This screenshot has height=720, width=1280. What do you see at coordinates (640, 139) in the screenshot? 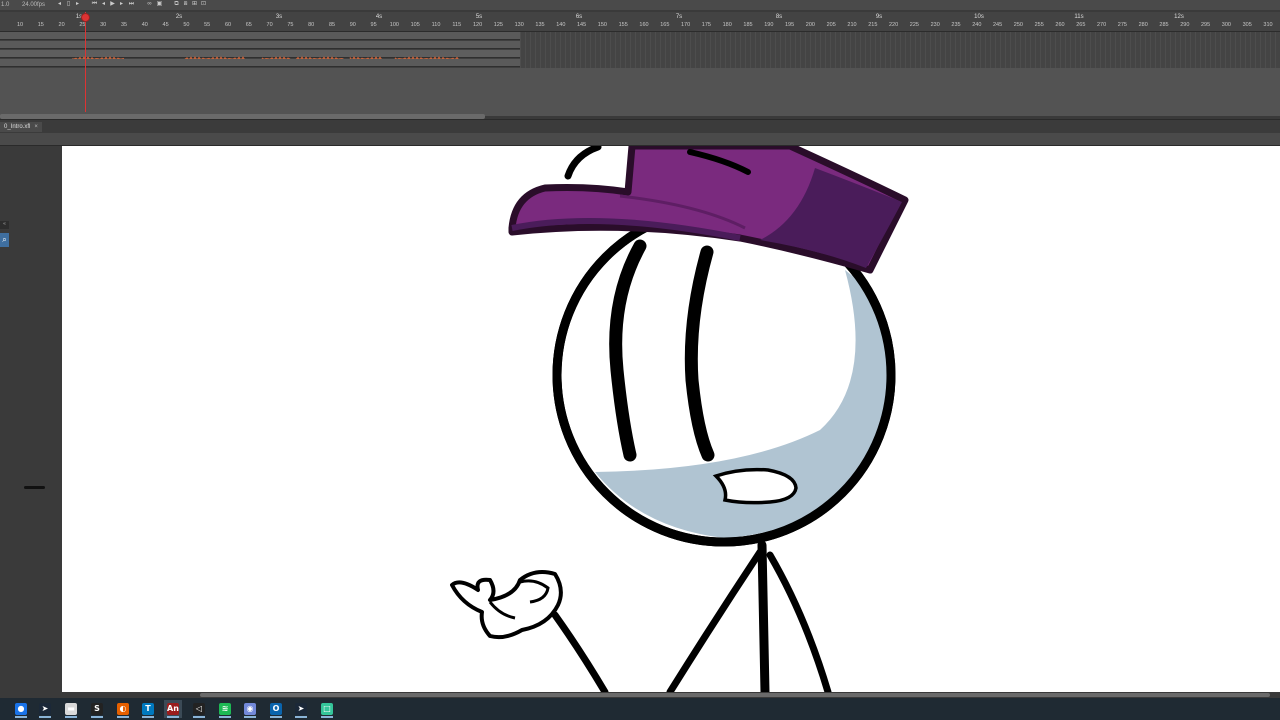
I see `edit-bar` at bounding box center [640, 139].